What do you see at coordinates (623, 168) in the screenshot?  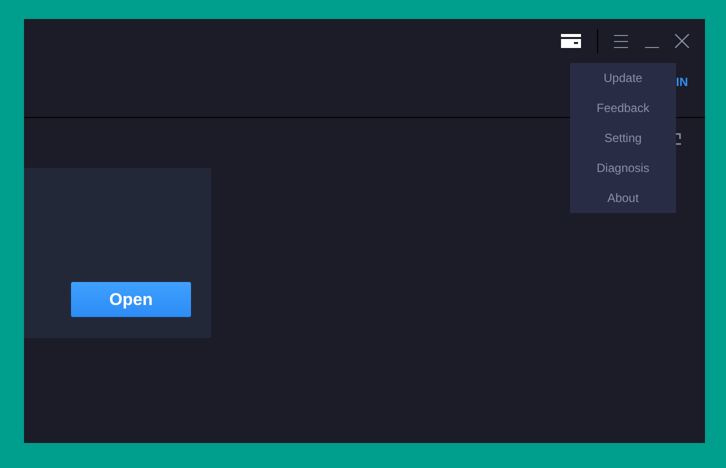 I see `menu-item: Diagnosis` at bounding box center [623, 168].